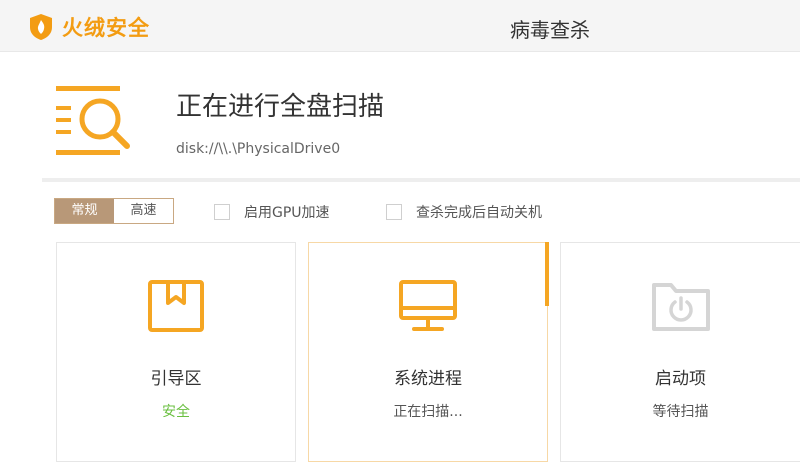 Image resolution: width=800 pixels, height=462 pixels. Describe the element at coordinates (394, 212) in the screenshot. I see `auto-shutdown-checkbox-box` at that location.